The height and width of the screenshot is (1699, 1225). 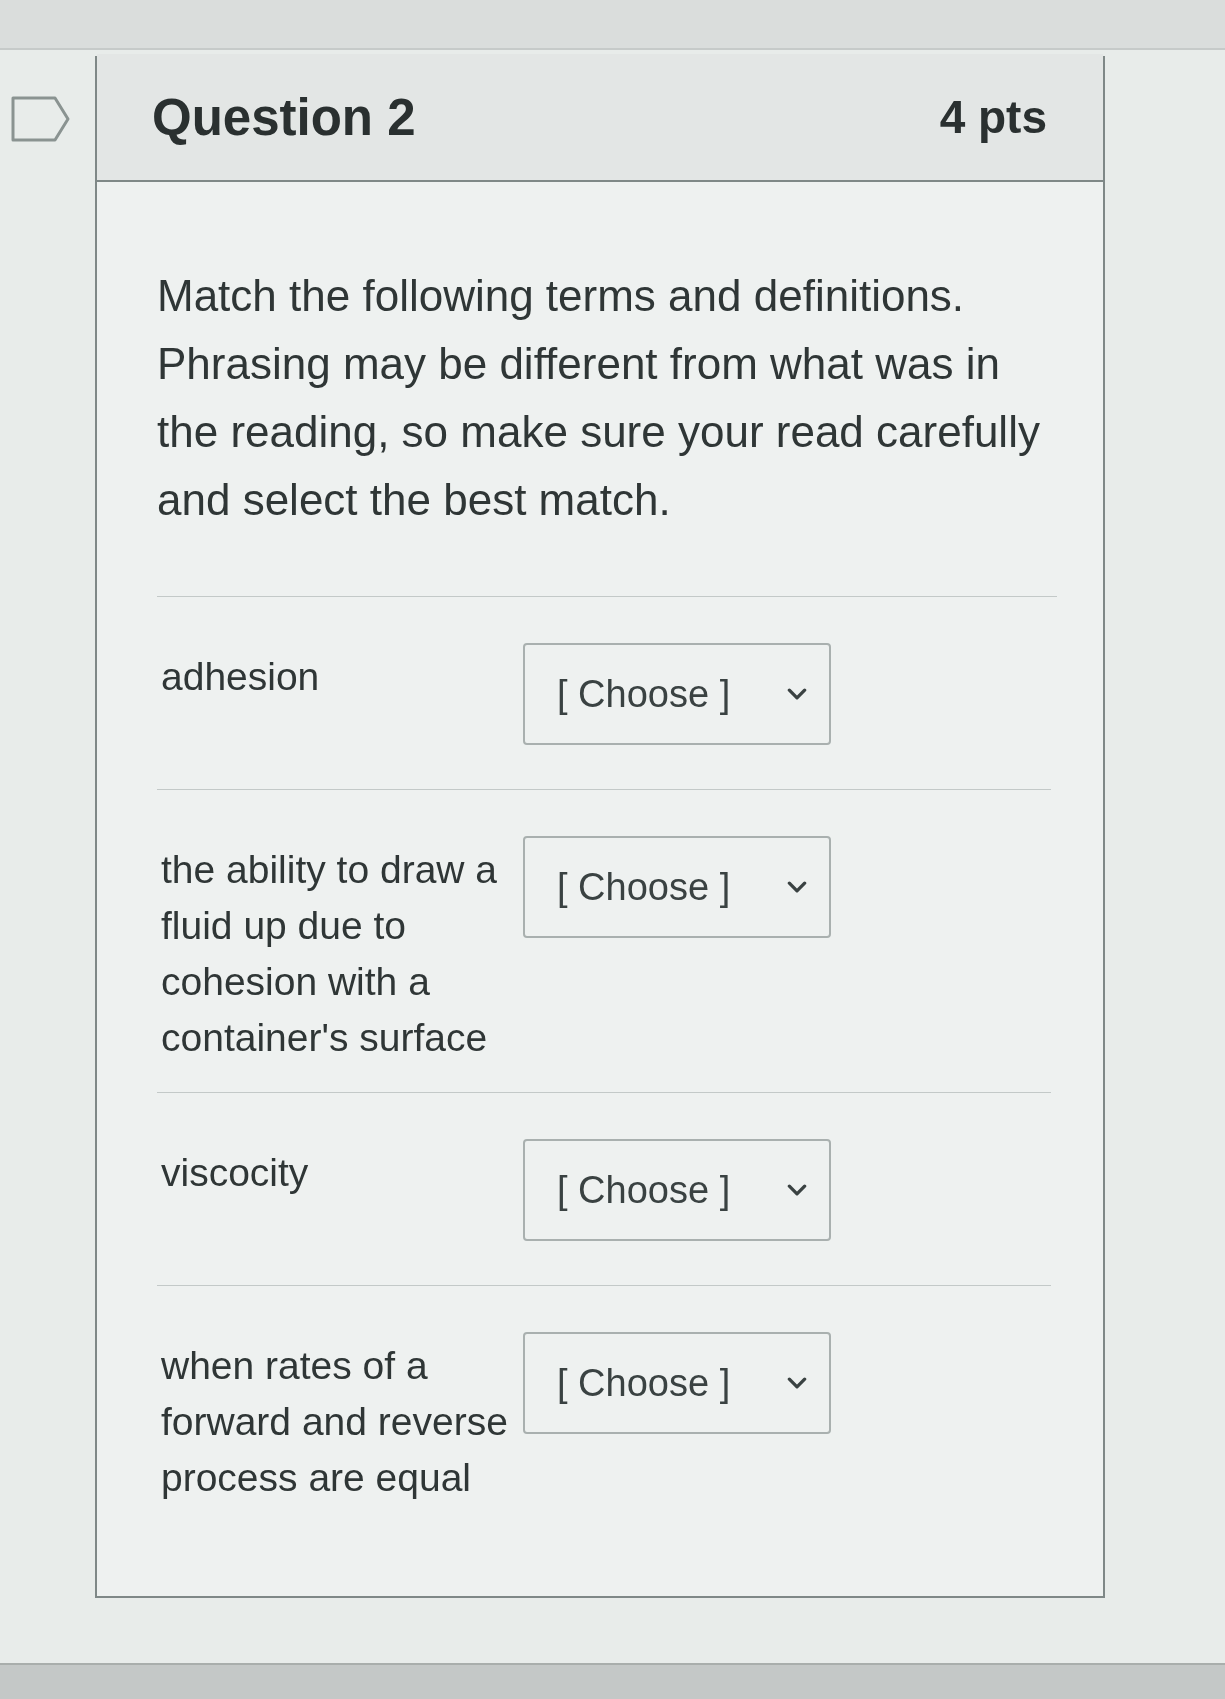 I want to click on question-prompt: Match the following terms and definitions. Phrasing may be different from what was in the reading, so make sure your read carefully and select the best match., so click(x=607, y=429).